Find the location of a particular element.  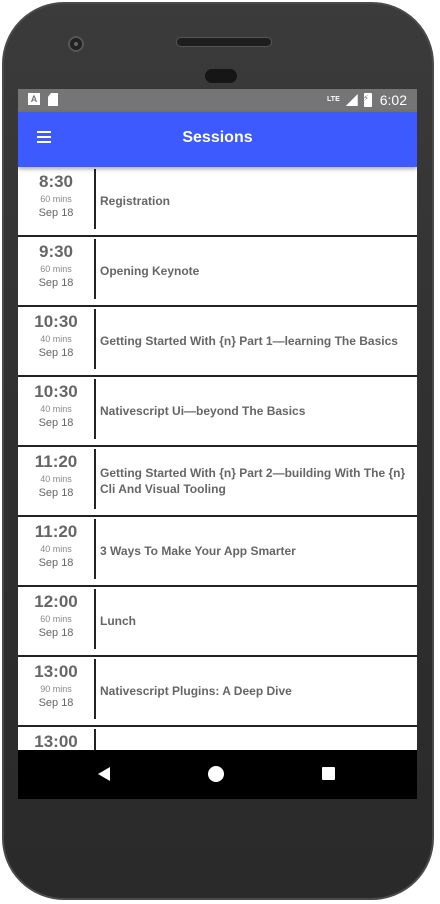

session-time-block: 8:30 60 mins Sep 18 is located at coordinates (56, 201).